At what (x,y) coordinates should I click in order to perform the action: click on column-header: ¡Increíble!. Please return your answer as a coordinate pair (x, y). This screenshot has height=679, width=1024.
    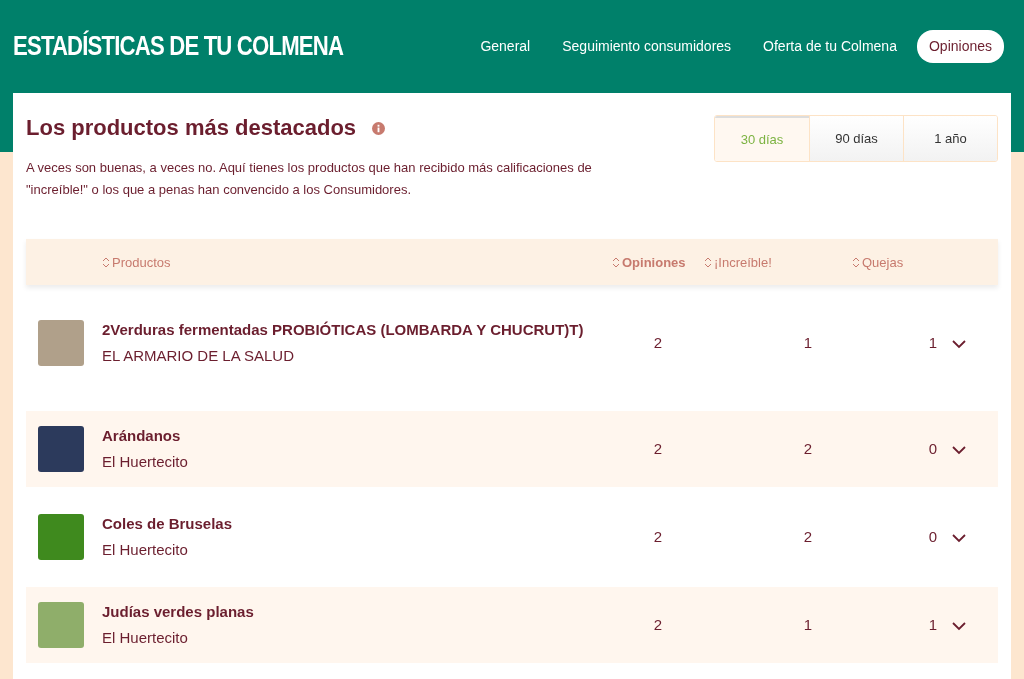
    Looking at the image, I should click on (743, 262).